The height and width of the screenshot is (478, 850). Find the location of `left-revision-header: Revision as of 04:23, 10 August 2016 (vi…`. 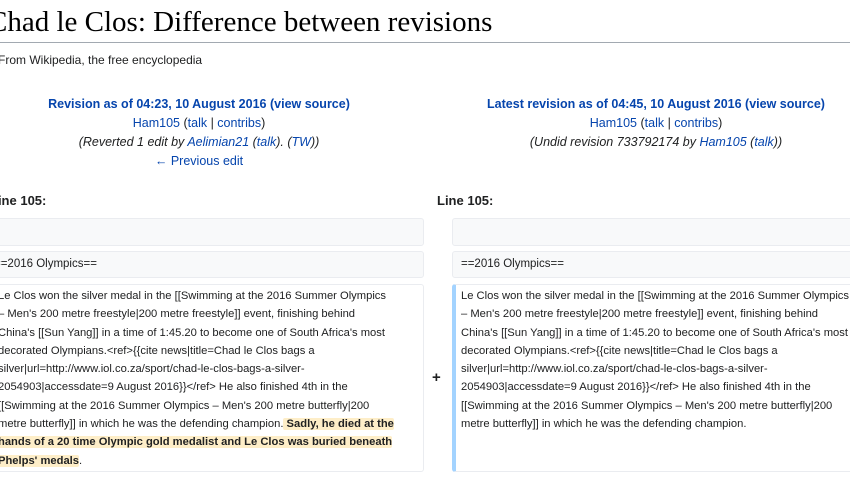

left-revision-header: Revision as of 04:23, 10 August 2016 (vi… is located at coordinates (199, 133).